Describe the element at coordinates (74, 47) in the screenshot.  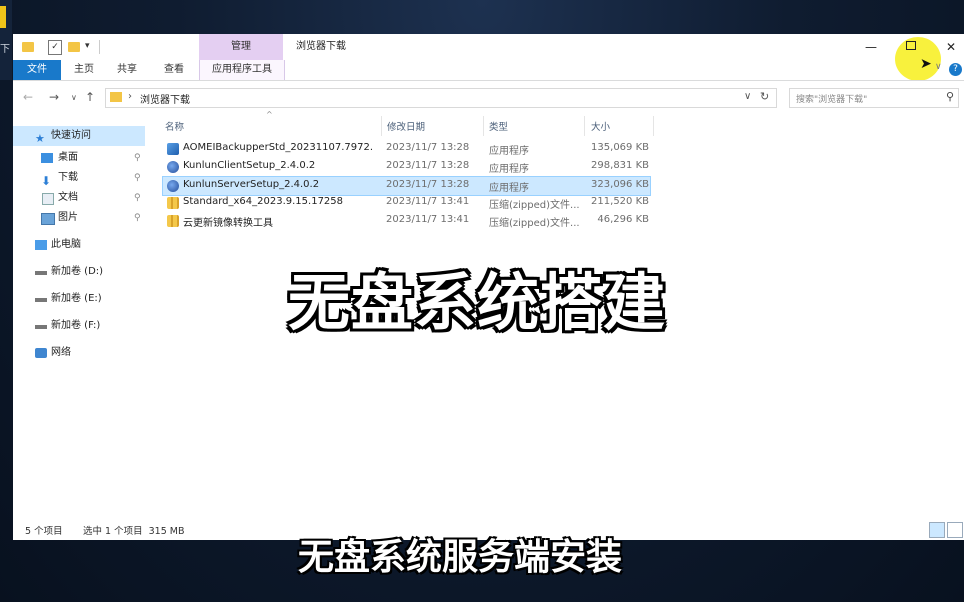
I see `new-folder-icon` at that location.